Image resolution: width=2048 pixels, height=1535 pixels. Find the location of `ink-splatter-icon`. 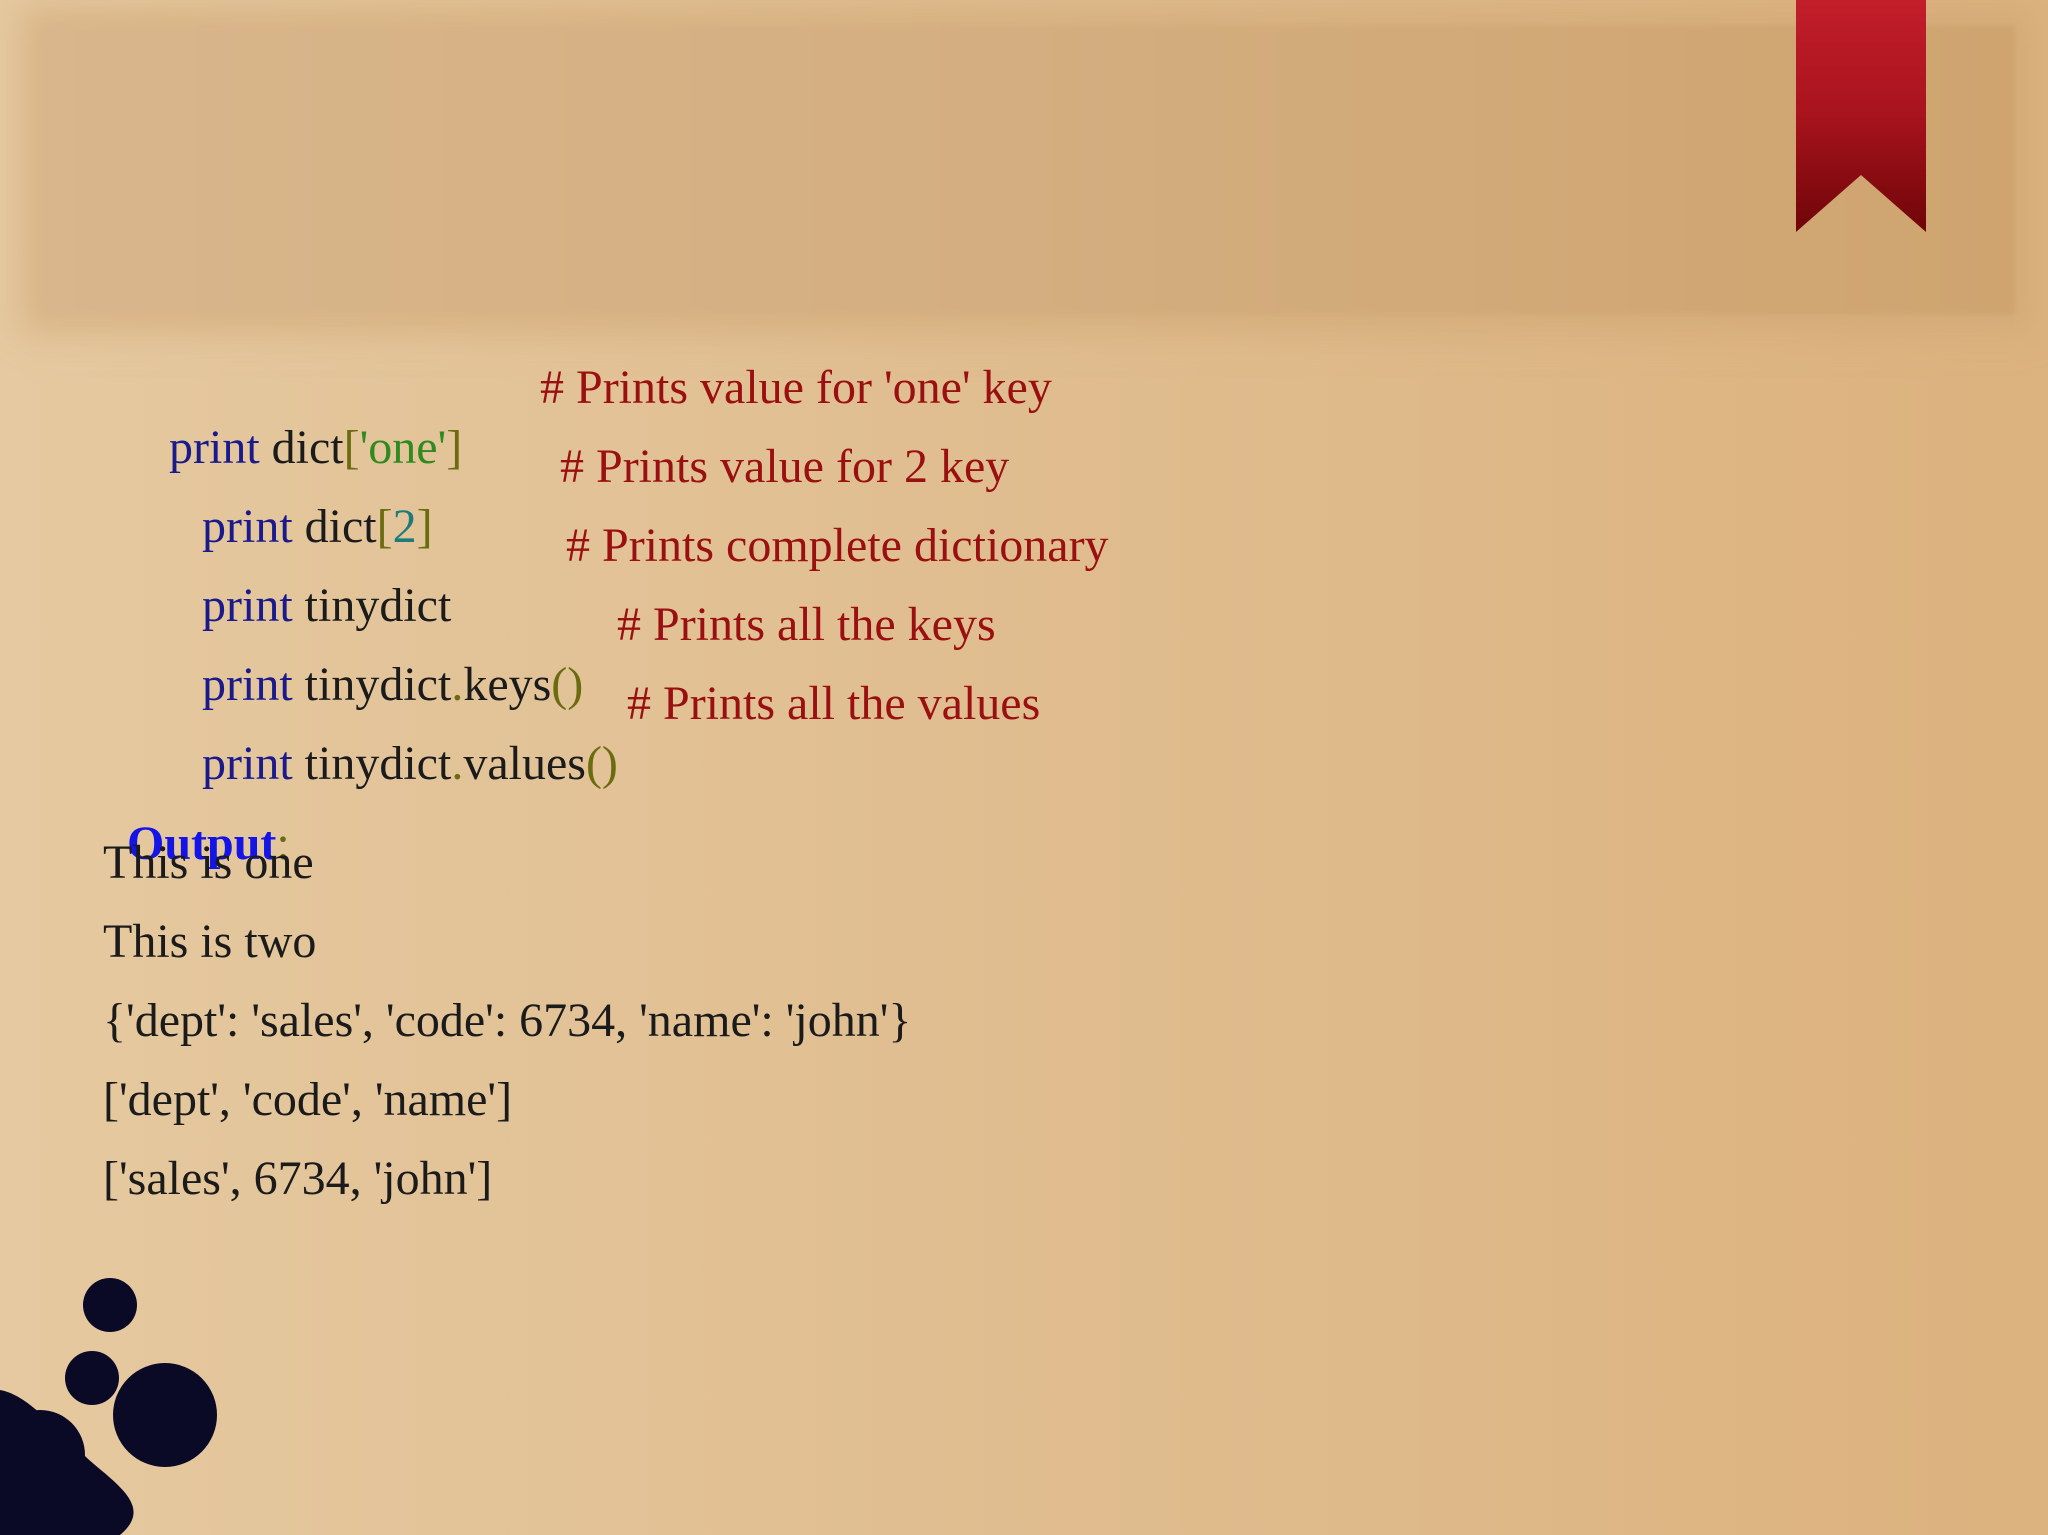

ink-splatter-icon is located at coordinates (108, 1406).